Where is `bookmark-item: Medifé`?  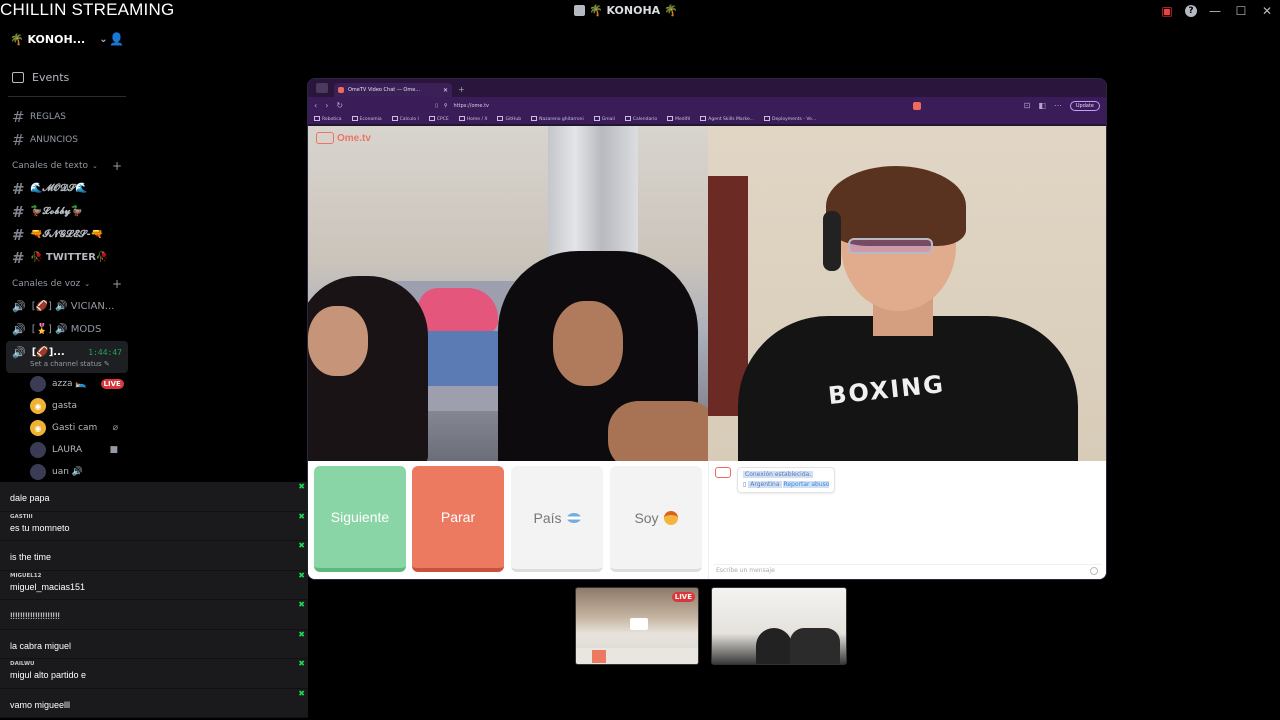 bookmark-item: Medifé is located at coordinates (678, 119).